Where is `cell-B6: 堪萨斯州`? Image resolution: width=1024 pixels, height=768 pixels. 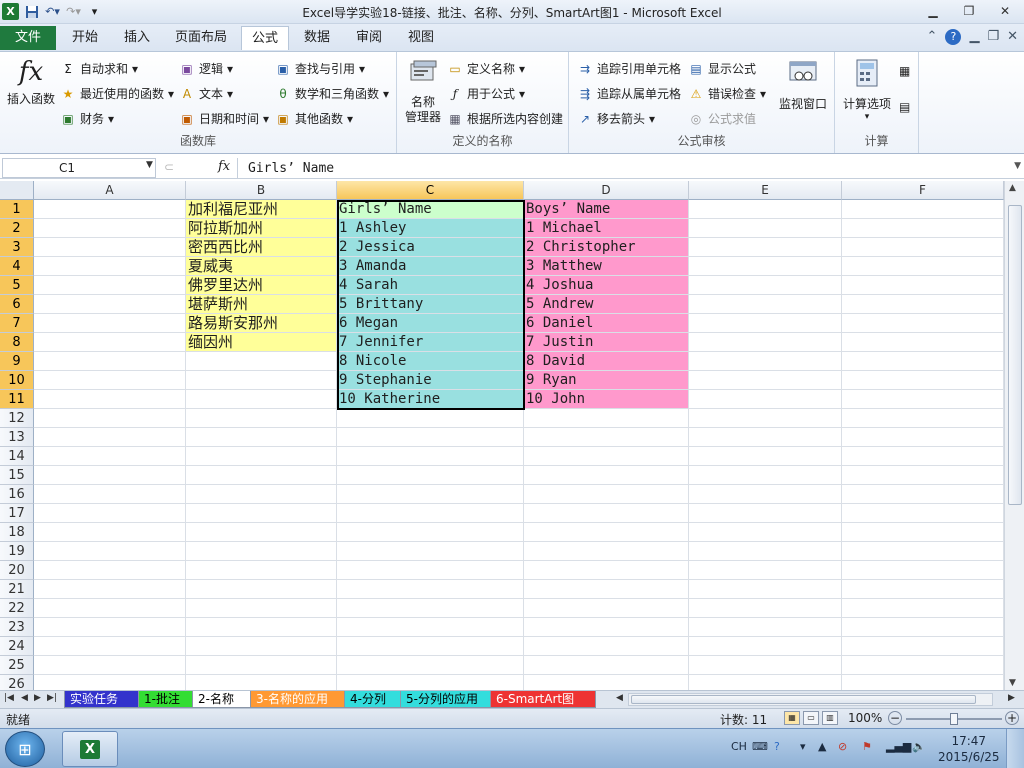
cell-B6: 堪萨斯州 is located at coordinates (261, 304).